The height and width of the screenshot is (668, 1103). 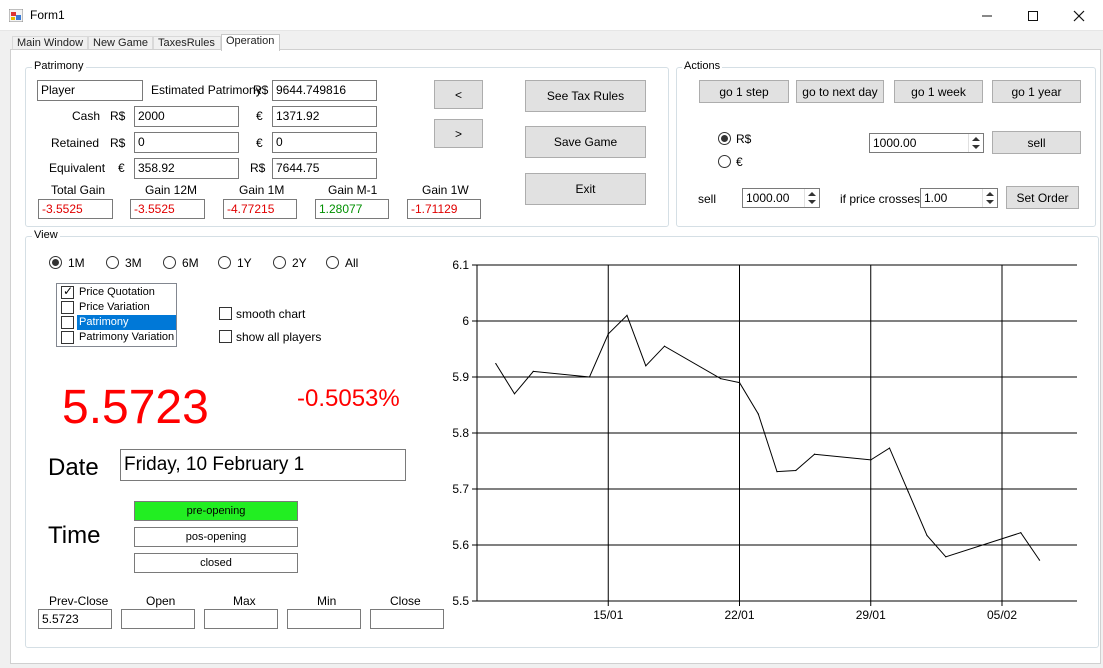 What do you see at coordinates (324, 90) in the screenshot?
I see `estimated-patrimony-field: 9644.749816` at bounding box center [324, 90].